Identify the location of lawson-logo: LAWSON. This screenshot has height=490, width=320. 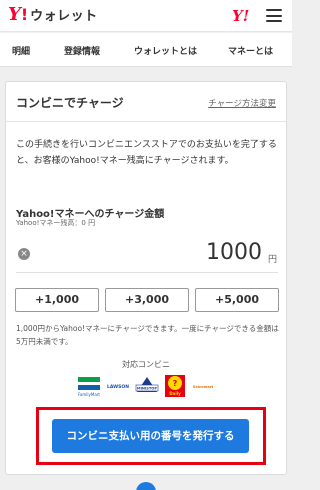
(118, 386).